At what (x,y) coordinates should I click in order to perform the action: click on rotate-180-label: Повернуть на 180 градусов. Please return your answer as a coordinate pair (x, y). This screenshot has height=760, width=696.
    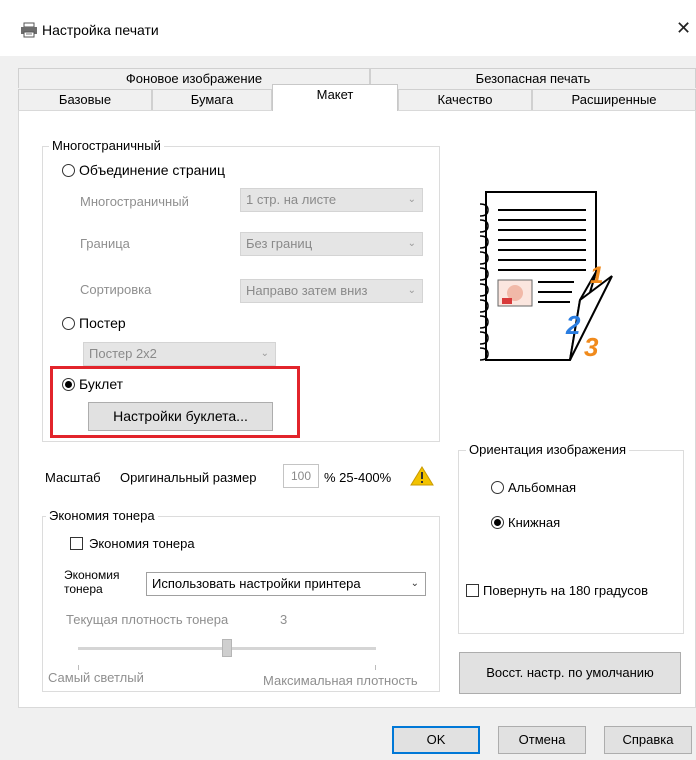
    Looking at the image, I should click on (566, 590).